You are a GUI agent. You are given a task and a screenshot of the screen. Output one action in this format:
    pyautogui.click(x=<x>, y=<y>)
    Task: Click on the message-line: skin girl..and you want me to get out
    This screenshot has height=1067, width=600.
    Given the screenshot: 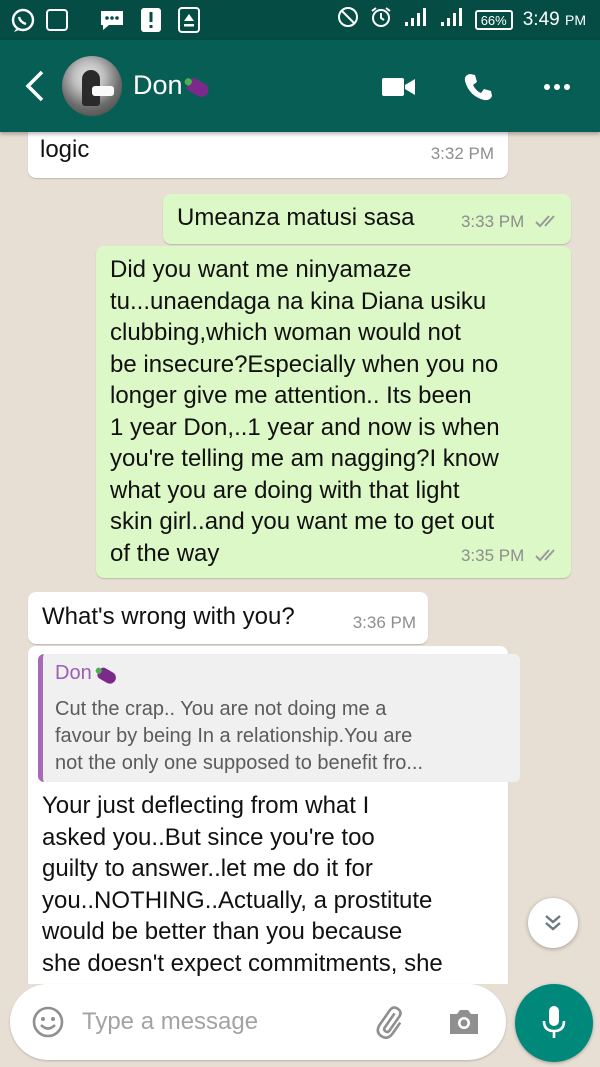 What is the action you would take?
    pyautogui.click(x=302, y=521)
    